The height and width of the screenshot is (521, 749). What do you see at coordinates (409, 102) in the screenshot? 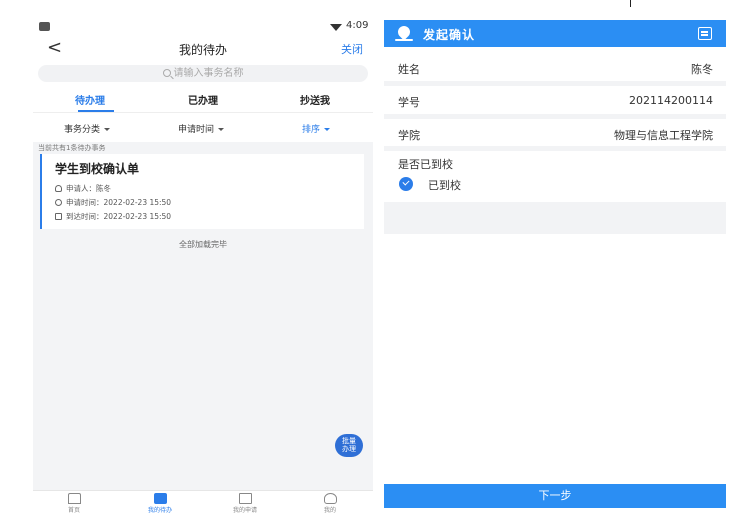
I see `student-id-label: 学号` at bounding box center [409, 102].